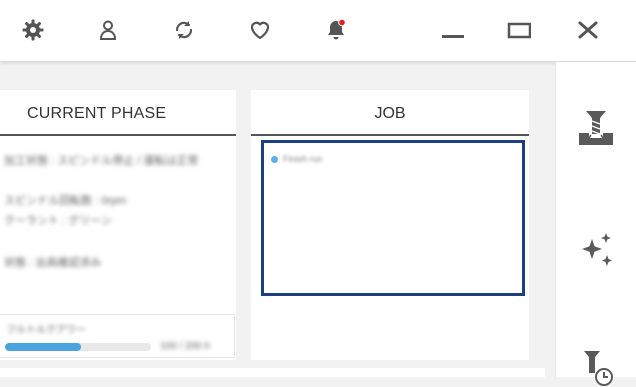 The width and height of the screenshot is (636, 387). What do you see at coordinates (53, 263) in the screenshot?
I see `phase-line: 状態 : 治具確認済み` at bounding box center [53, 263].